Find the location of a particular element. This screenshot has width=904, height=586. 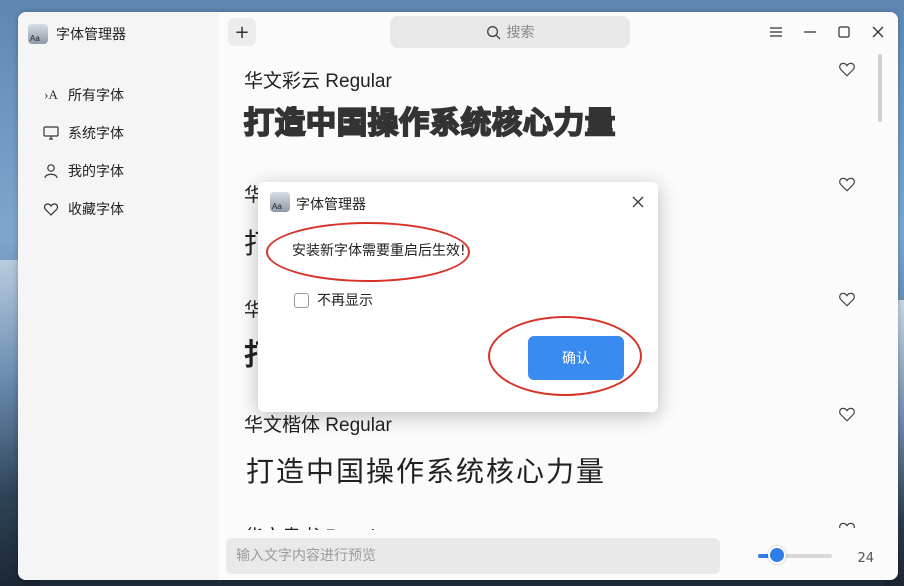

sidebar-item-label: 收藏字体 is located at coordinates (96, 210).